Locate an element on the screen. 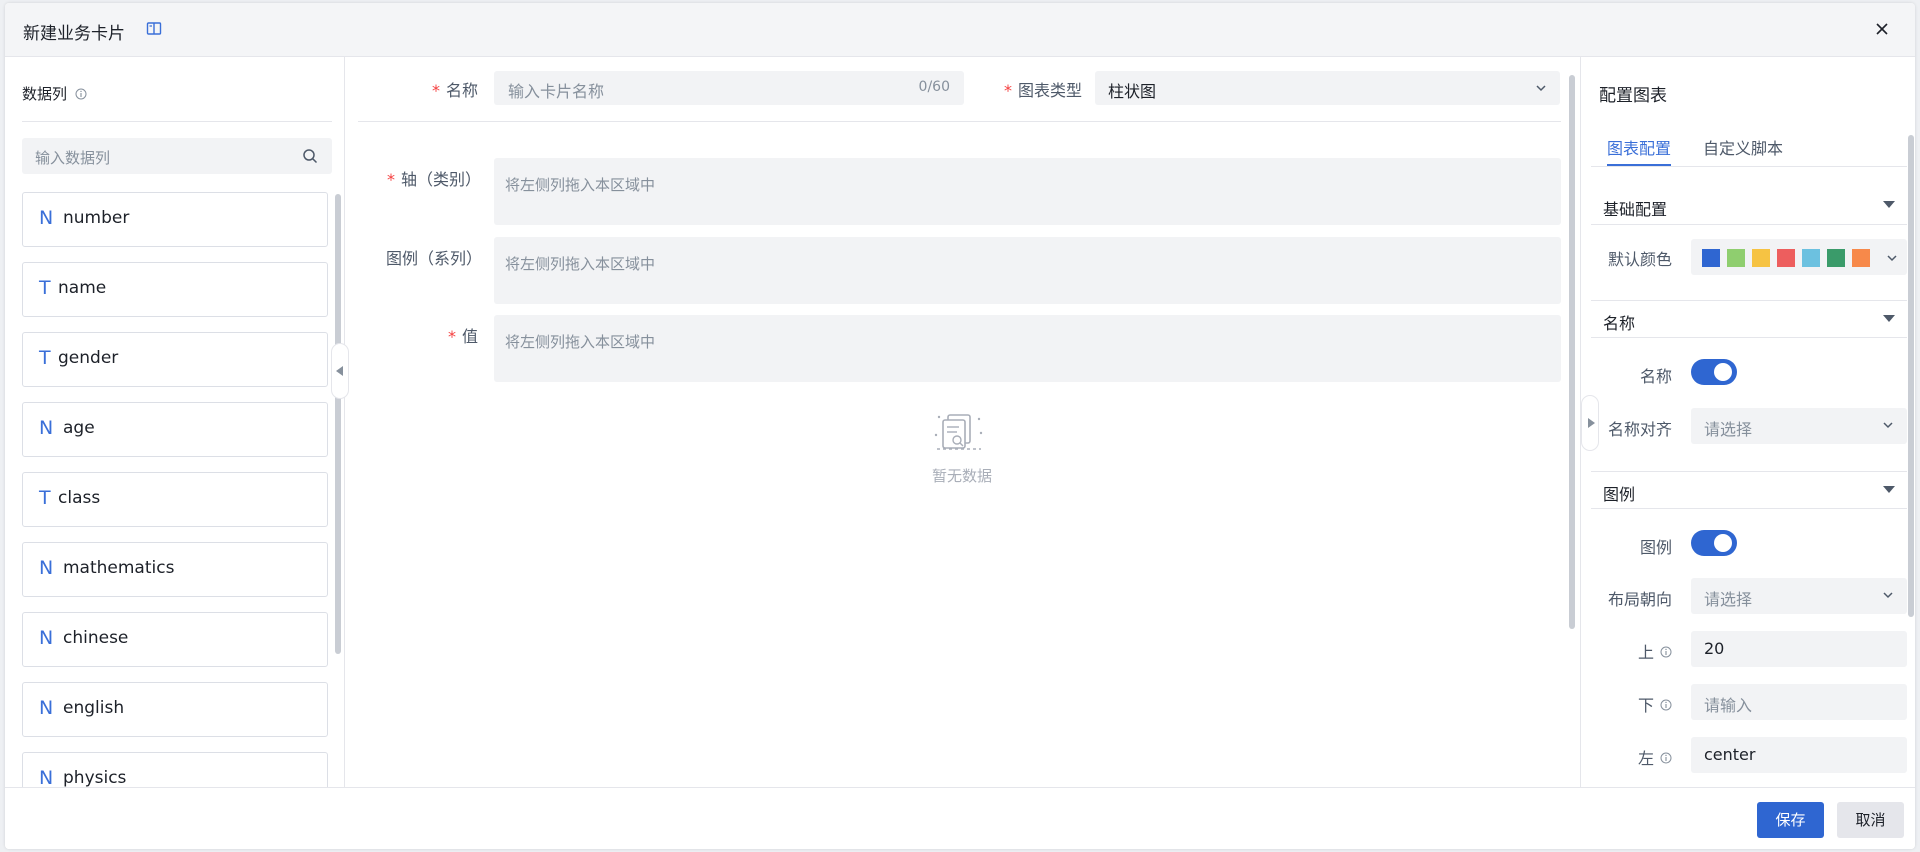 This screenshot has width=1920, height=852. card-name-placeholder: 输入卡片名称 is located at coordinates (556, 91).